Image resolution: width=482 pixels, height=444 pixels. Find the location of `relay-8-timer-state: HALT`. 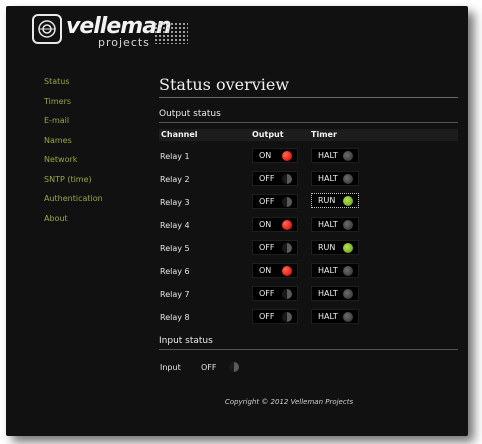

relay-8-timer-state: HALT is located at coordinates (328, 316).